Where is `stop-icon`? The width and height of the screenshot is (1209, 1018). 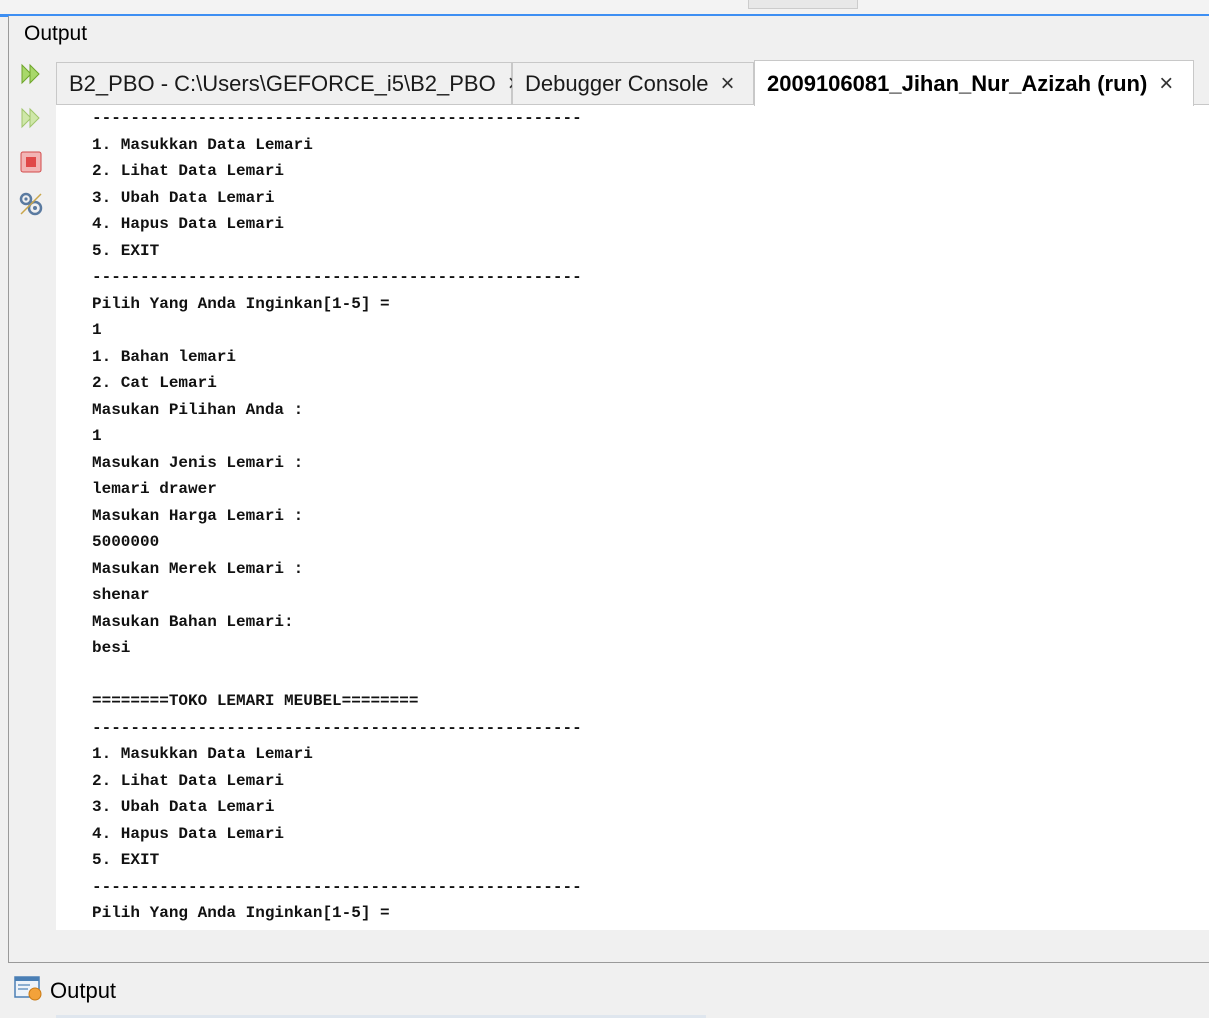
stop-icon is located at coordinates (31, 162).